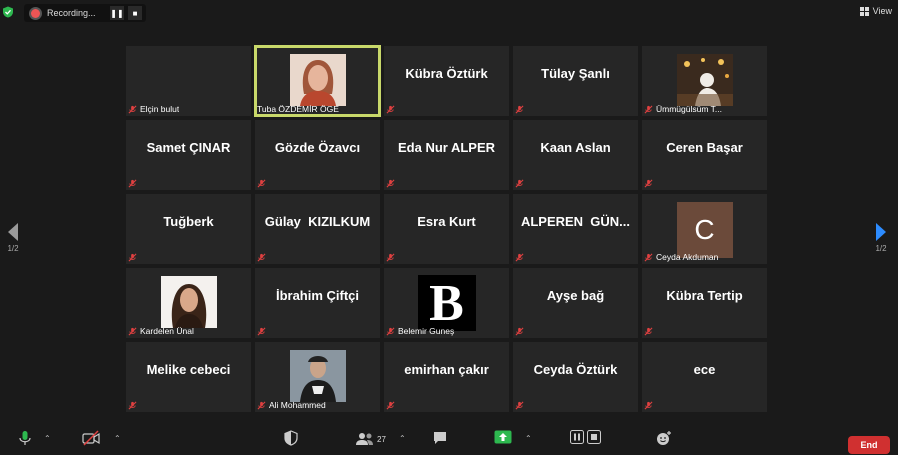  Describe the element at coordinates (575, 295) in the screenshot. I see `participant-name-display: Ayşe bağ` at that location.